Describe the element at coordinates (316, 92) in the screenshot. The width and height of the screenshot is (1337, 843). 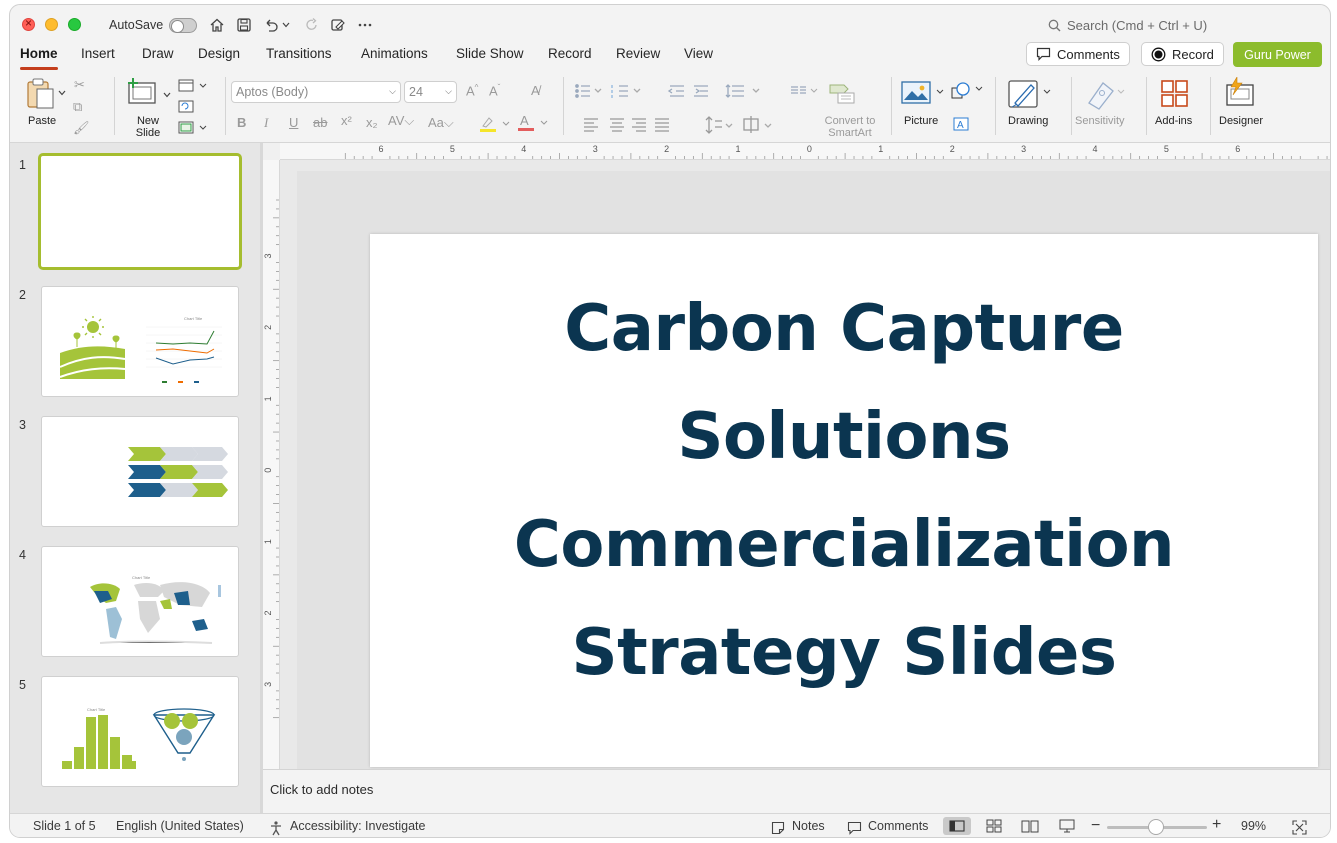
I see `font-name-field: Aptos (Body) ⌵` at that location.